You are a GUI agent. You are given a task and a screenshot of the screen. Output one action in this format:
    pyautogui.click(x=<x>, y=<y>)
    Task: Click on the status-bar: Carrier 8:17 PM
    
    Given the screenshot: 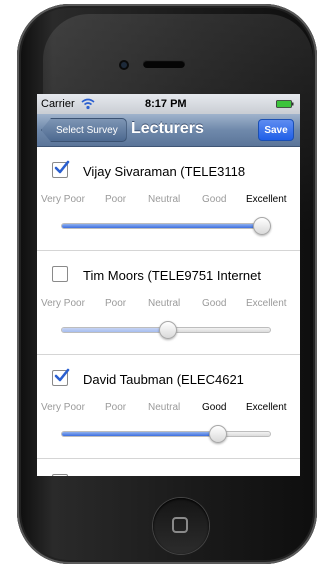 What is the action you would take?
    pyautogui.click(x=168, y=104)
    